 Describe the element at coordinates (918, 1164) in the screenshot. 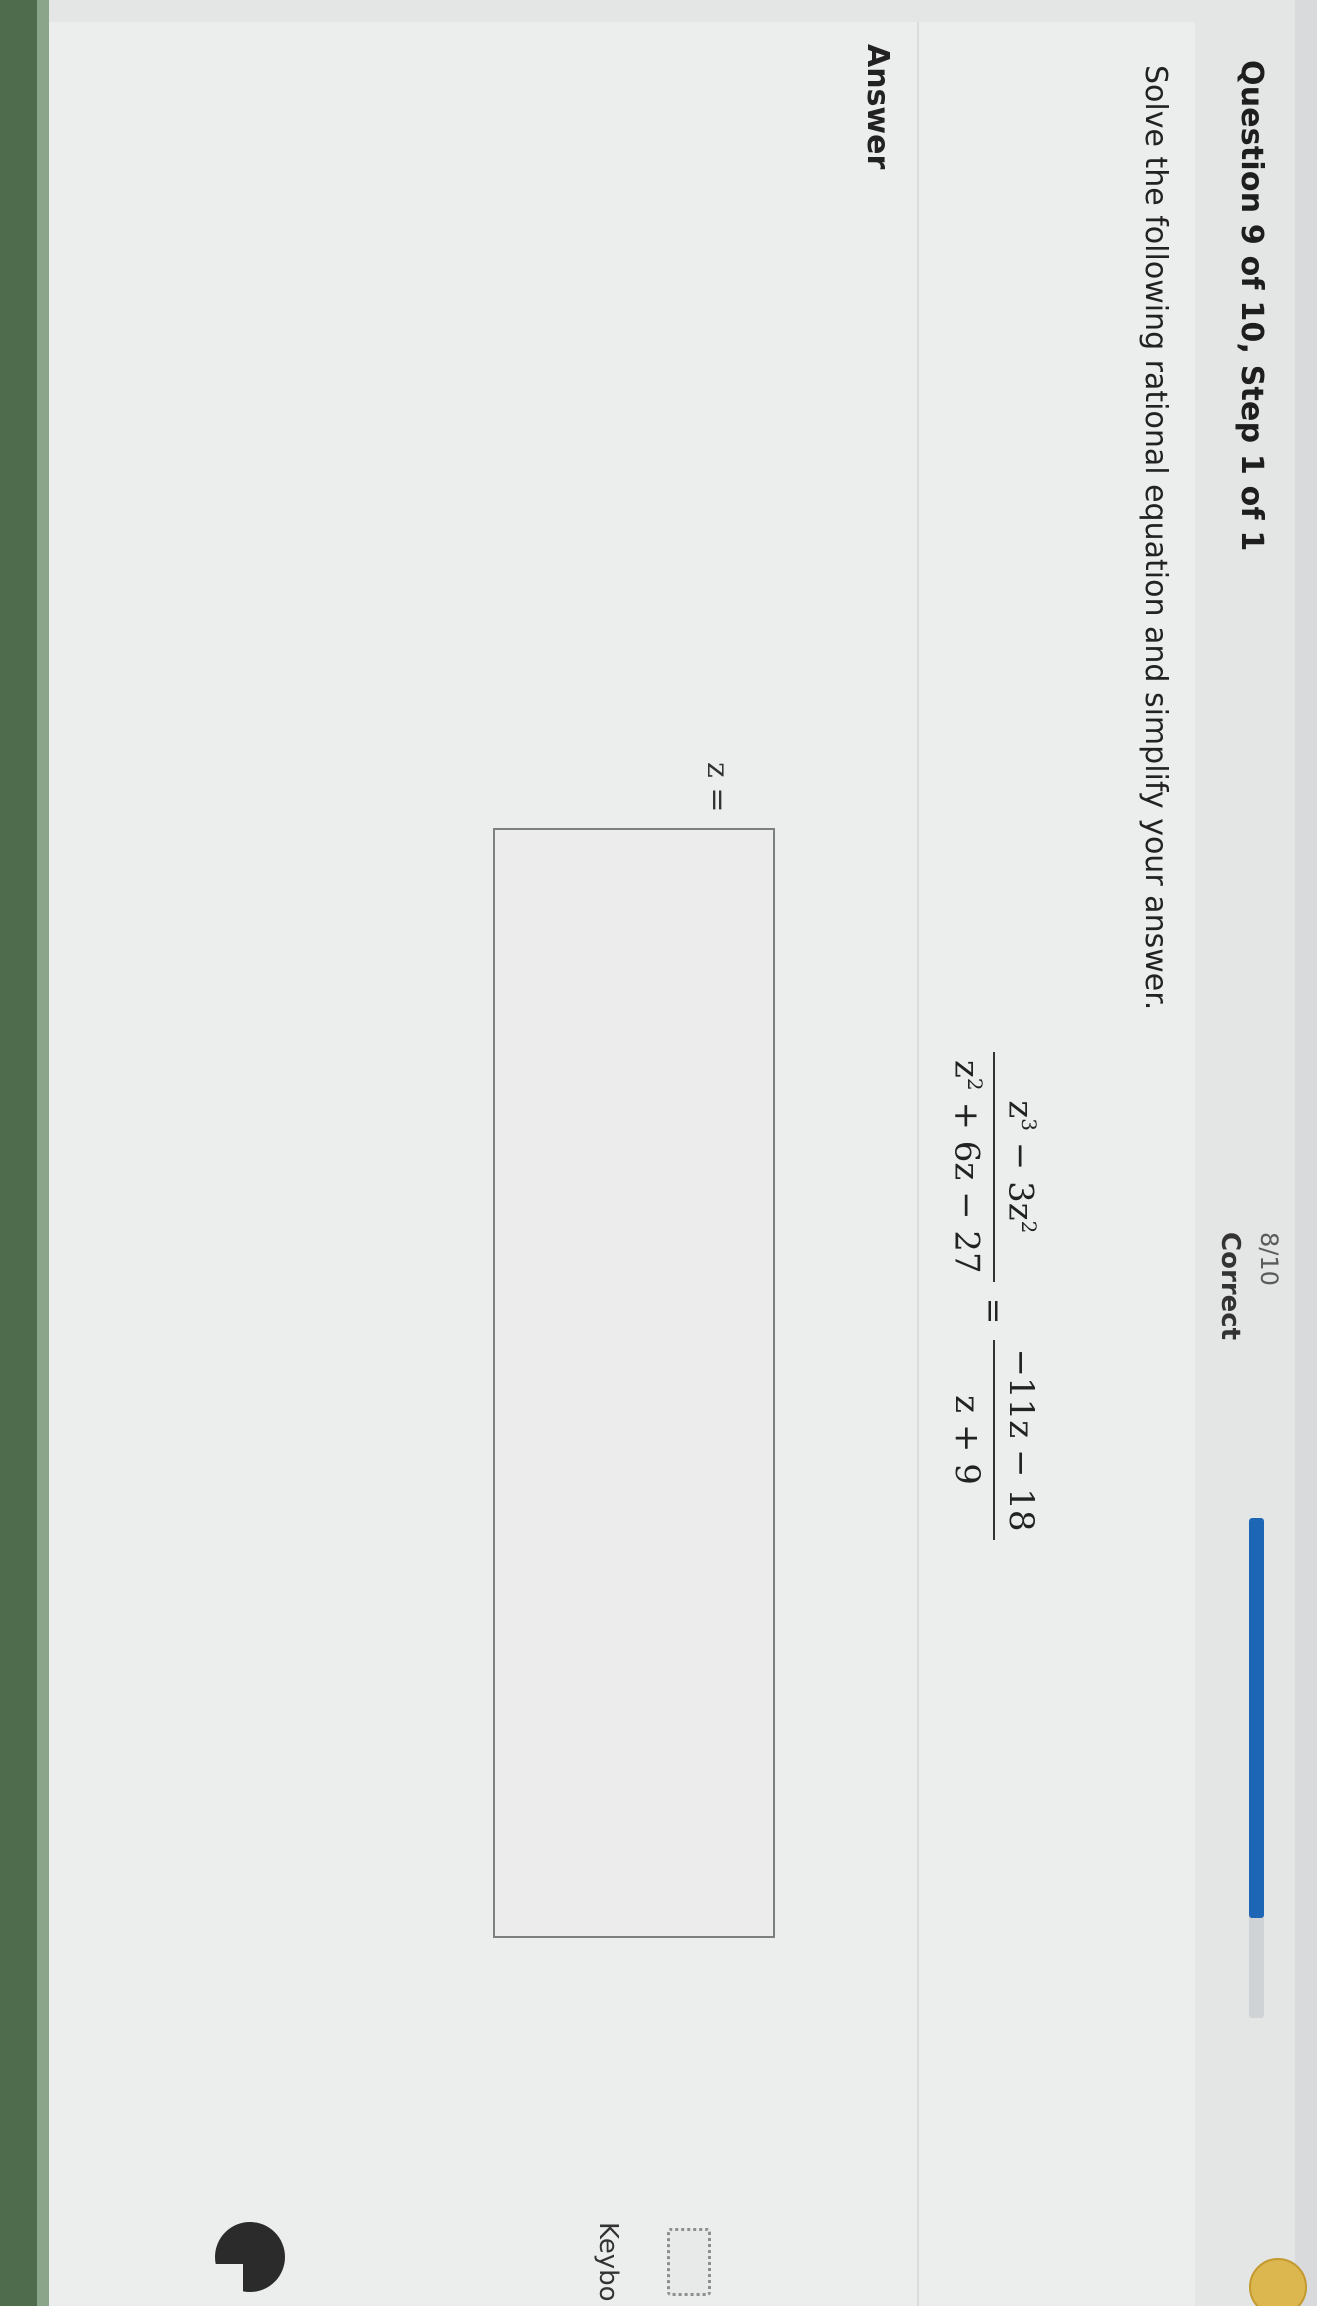

I see `section-divider` at that location.